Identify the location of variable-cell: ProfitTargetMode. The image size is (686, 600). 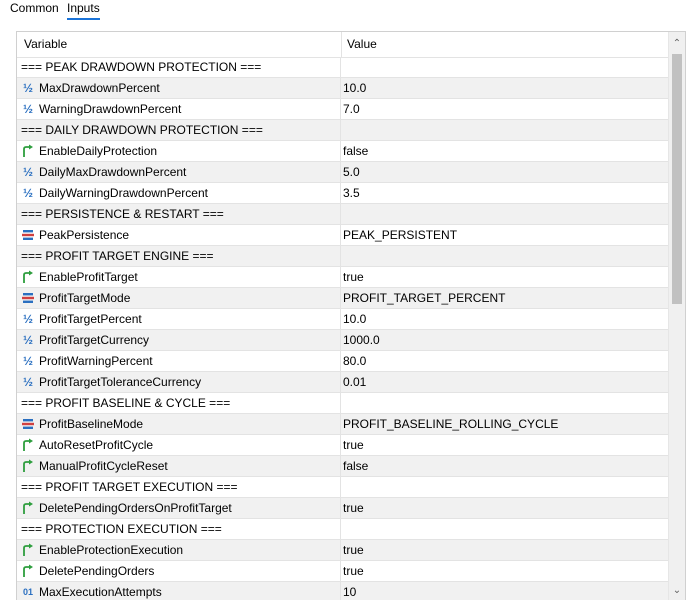
(179, 298).